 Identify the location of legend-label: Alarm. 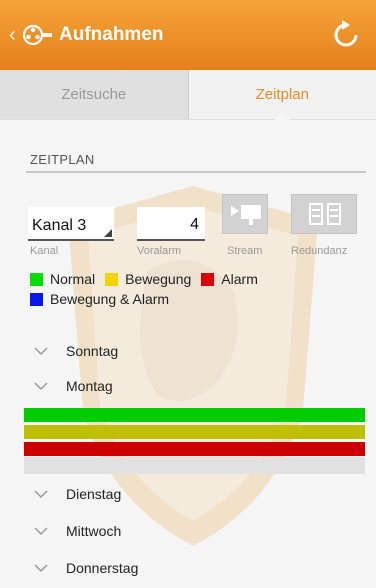
(239, 279).